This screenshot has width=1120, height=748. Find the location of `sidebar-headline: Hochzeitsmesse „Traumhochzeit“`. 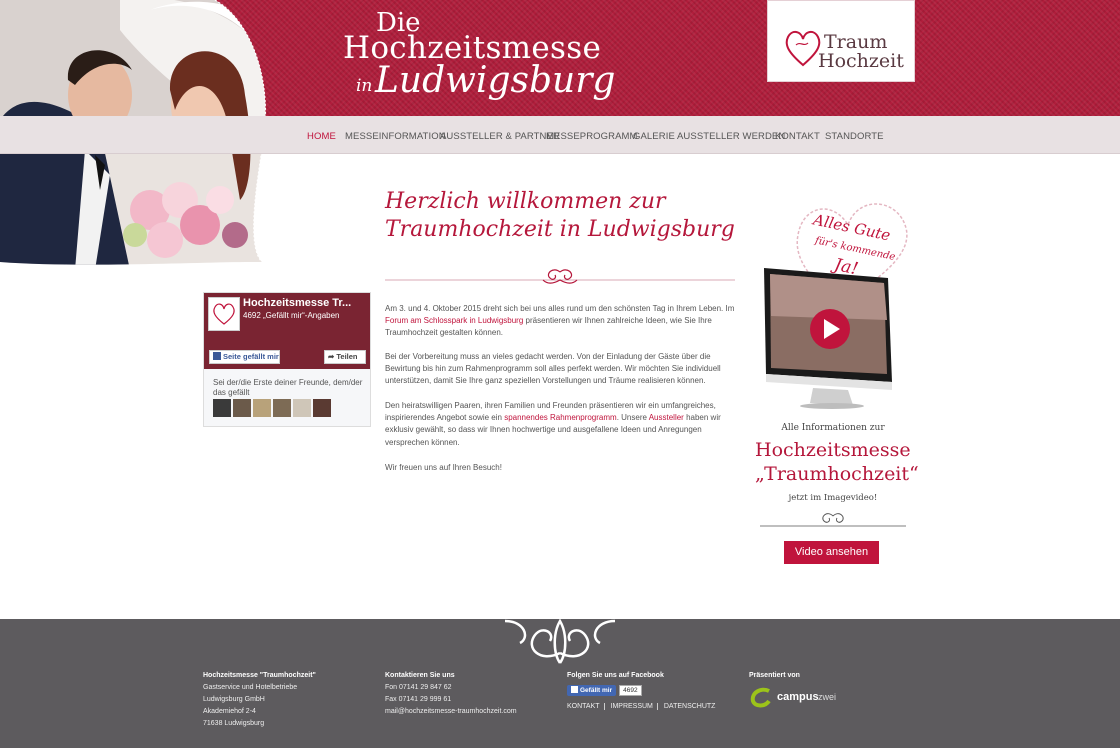

sidebar-headline: Hochzeitsmesse „Traumhochzeit“ is located at coordinates (837, 462).